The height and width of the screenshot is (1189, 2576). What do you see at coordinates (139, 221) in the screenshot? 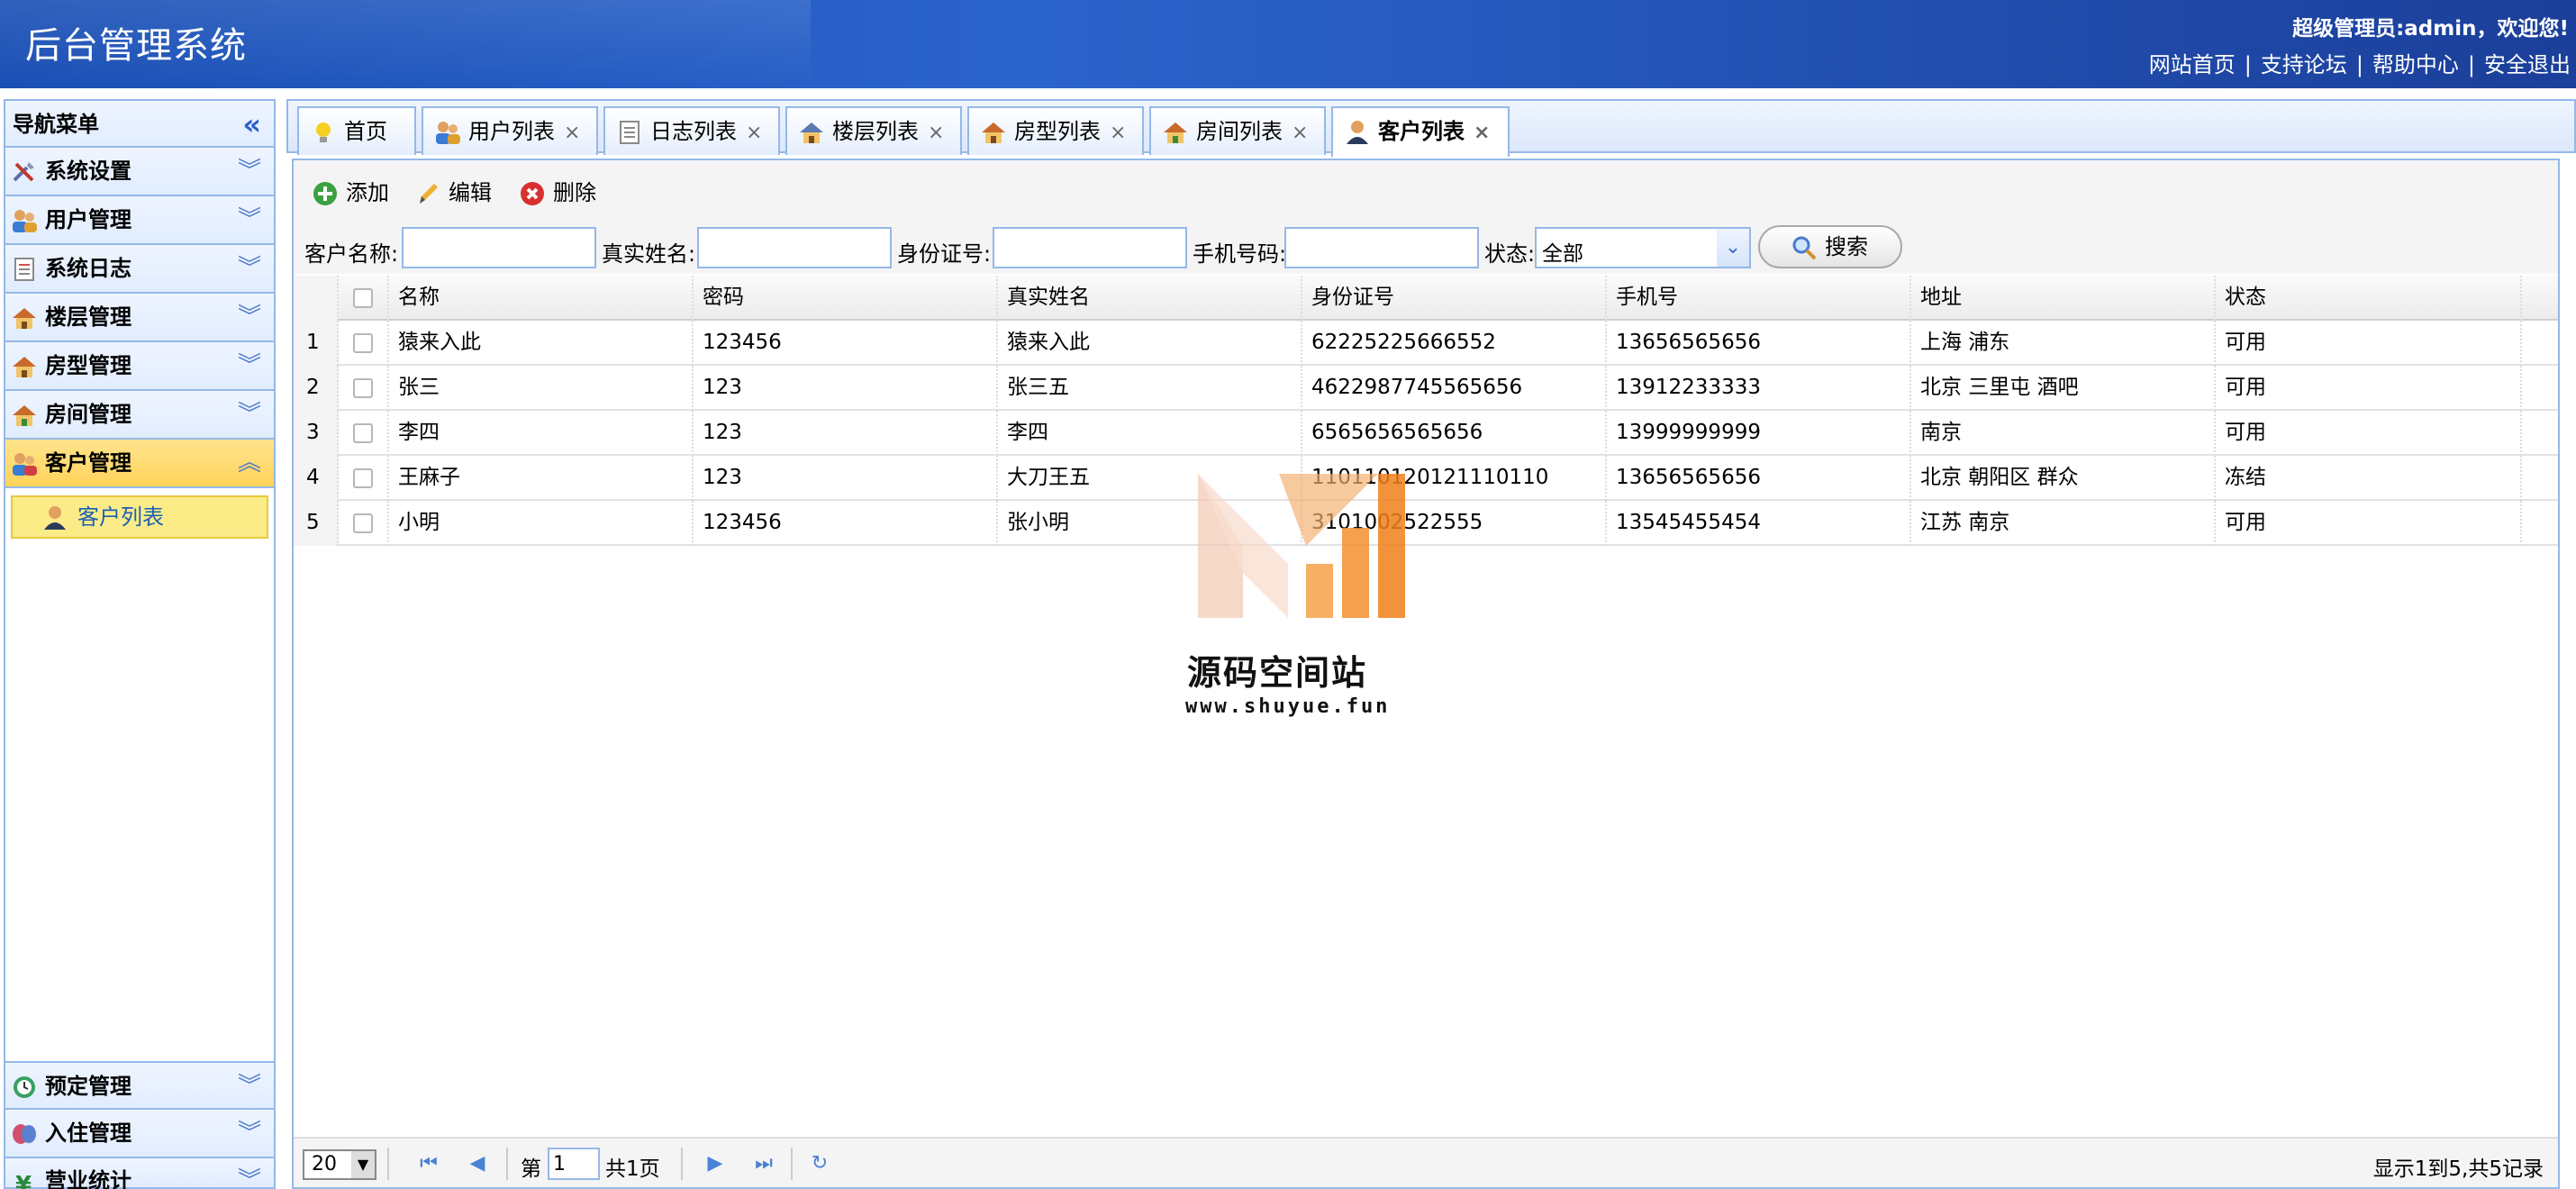
I see `nav-item-user-management: 用户管理 ︾` at bounding box center [139, 221].